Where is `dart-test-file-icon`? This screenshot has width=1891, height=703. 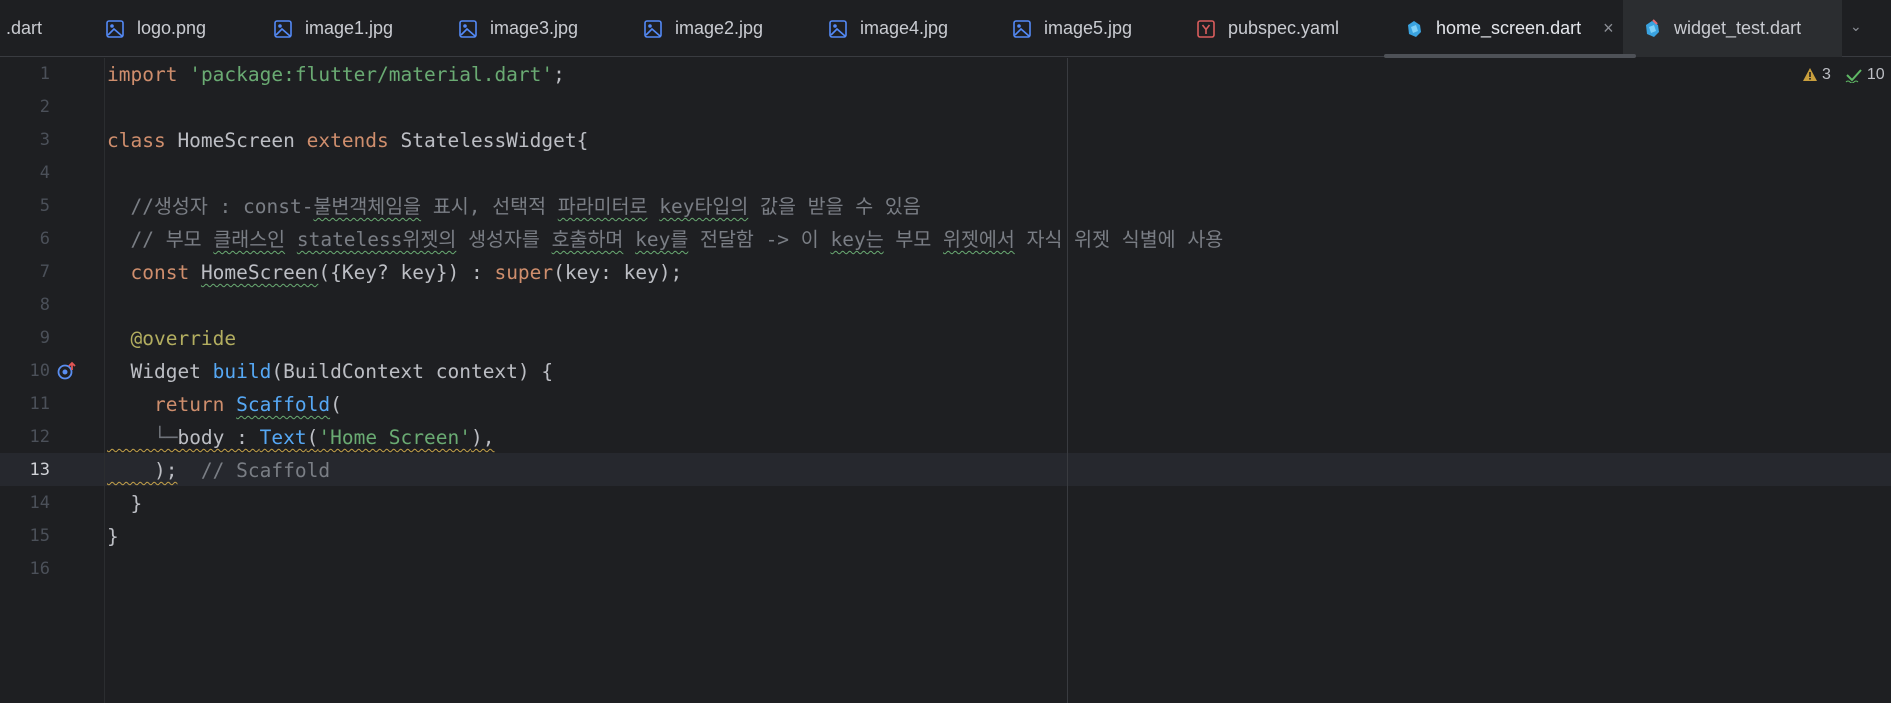
dart-test-file-icon is located at coordinates (1652, 27).